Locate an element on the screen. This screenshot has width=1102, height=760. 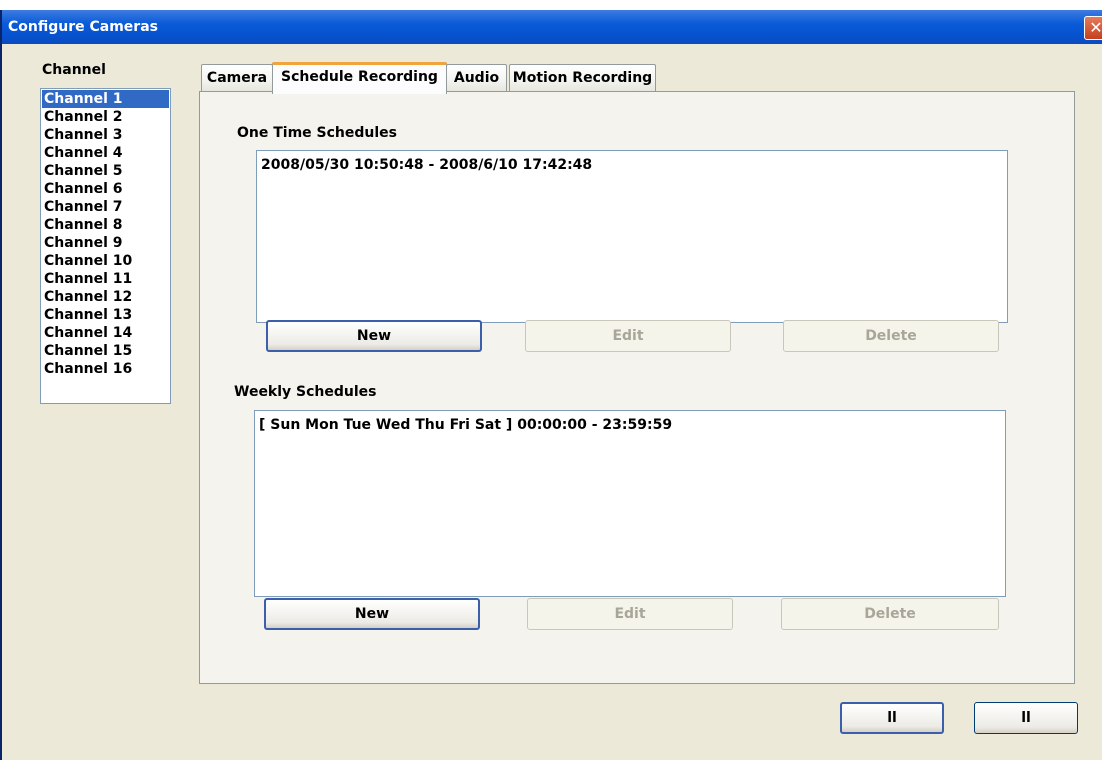
one-time-delete-button: Delete is located at coordinates (891, 336).